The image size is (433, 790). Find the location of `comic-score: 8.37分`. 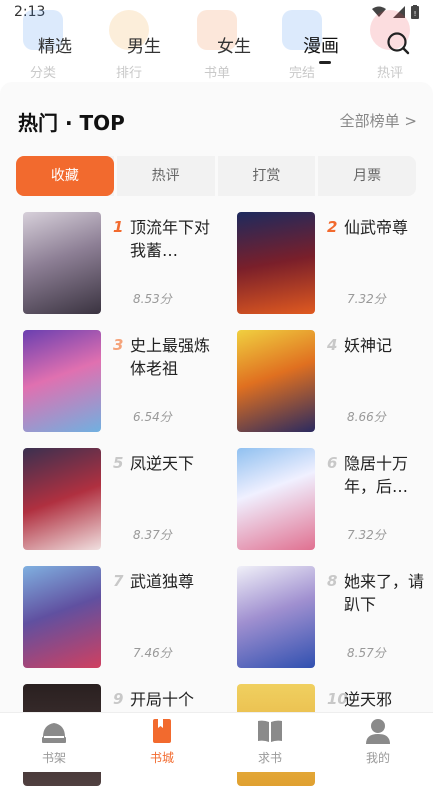

comic-score: 8.37分 is located at coordinates (152, 535).